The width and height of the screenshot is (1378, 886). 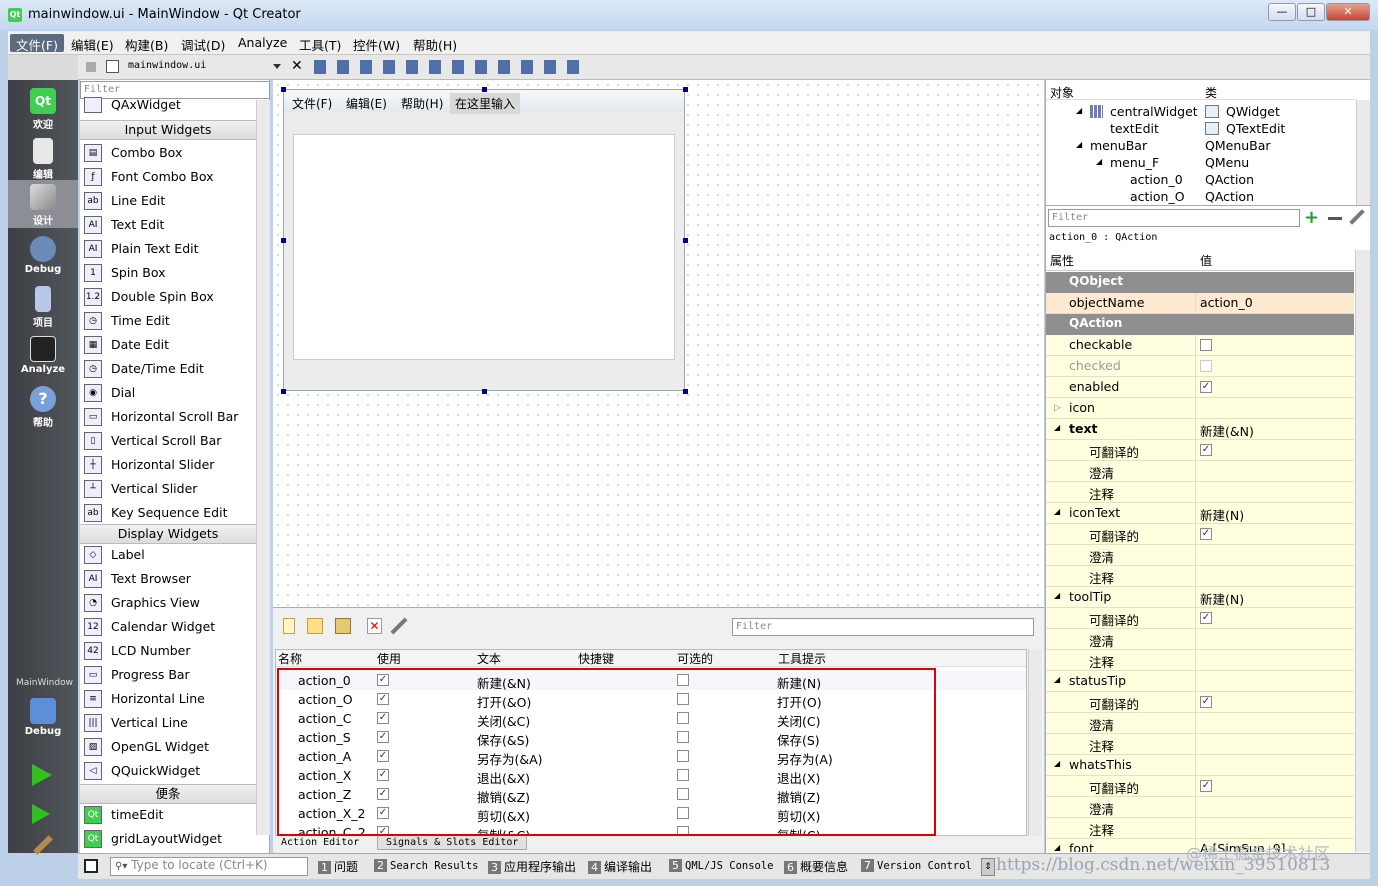 What do you see at coordinates (1335, 218) in the screenshot?
I see `remove-property-icon` at bounding box center [1335, 218].